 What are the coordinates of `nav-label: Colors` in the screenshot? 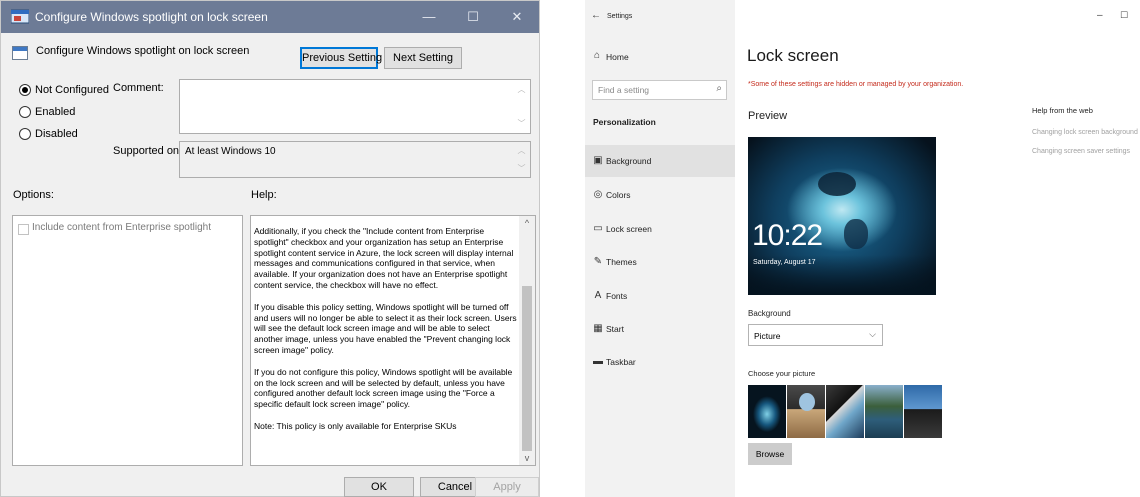 It's located at (618, 195).